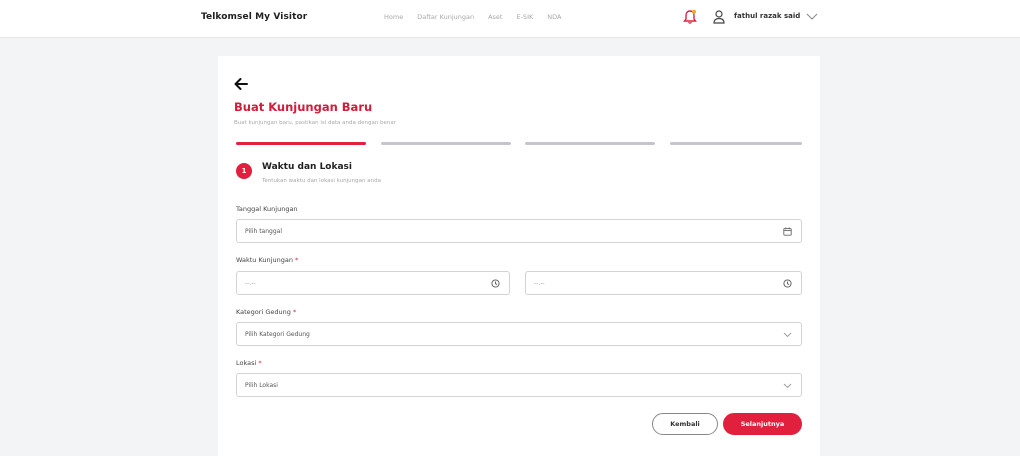 The height and width of the screenshot is (456, 1020). I want to click on lokasi-label: Lokasi *, so click(249, 363).